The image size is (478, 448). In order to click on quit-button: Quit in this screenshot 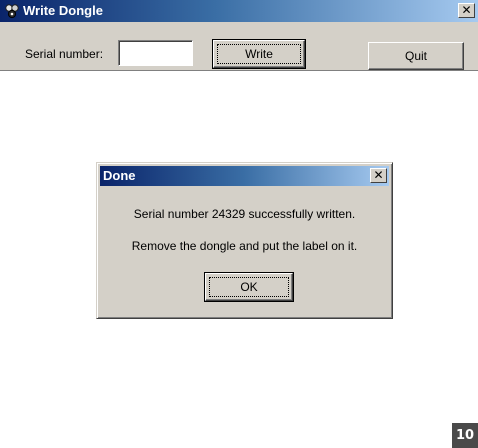, I will do `click(416, 56)`.